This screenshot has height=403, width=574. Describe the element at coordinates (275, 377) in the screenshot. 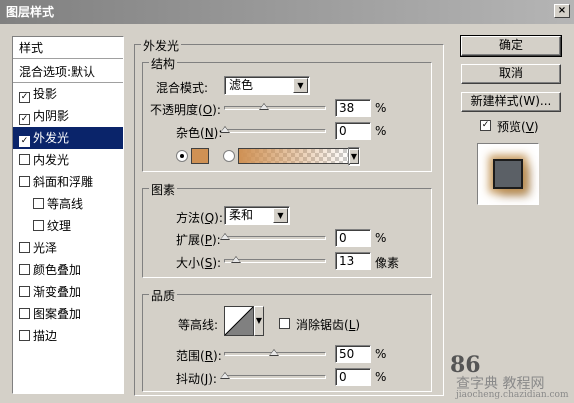

I see `jitter-slider-track` at that location.